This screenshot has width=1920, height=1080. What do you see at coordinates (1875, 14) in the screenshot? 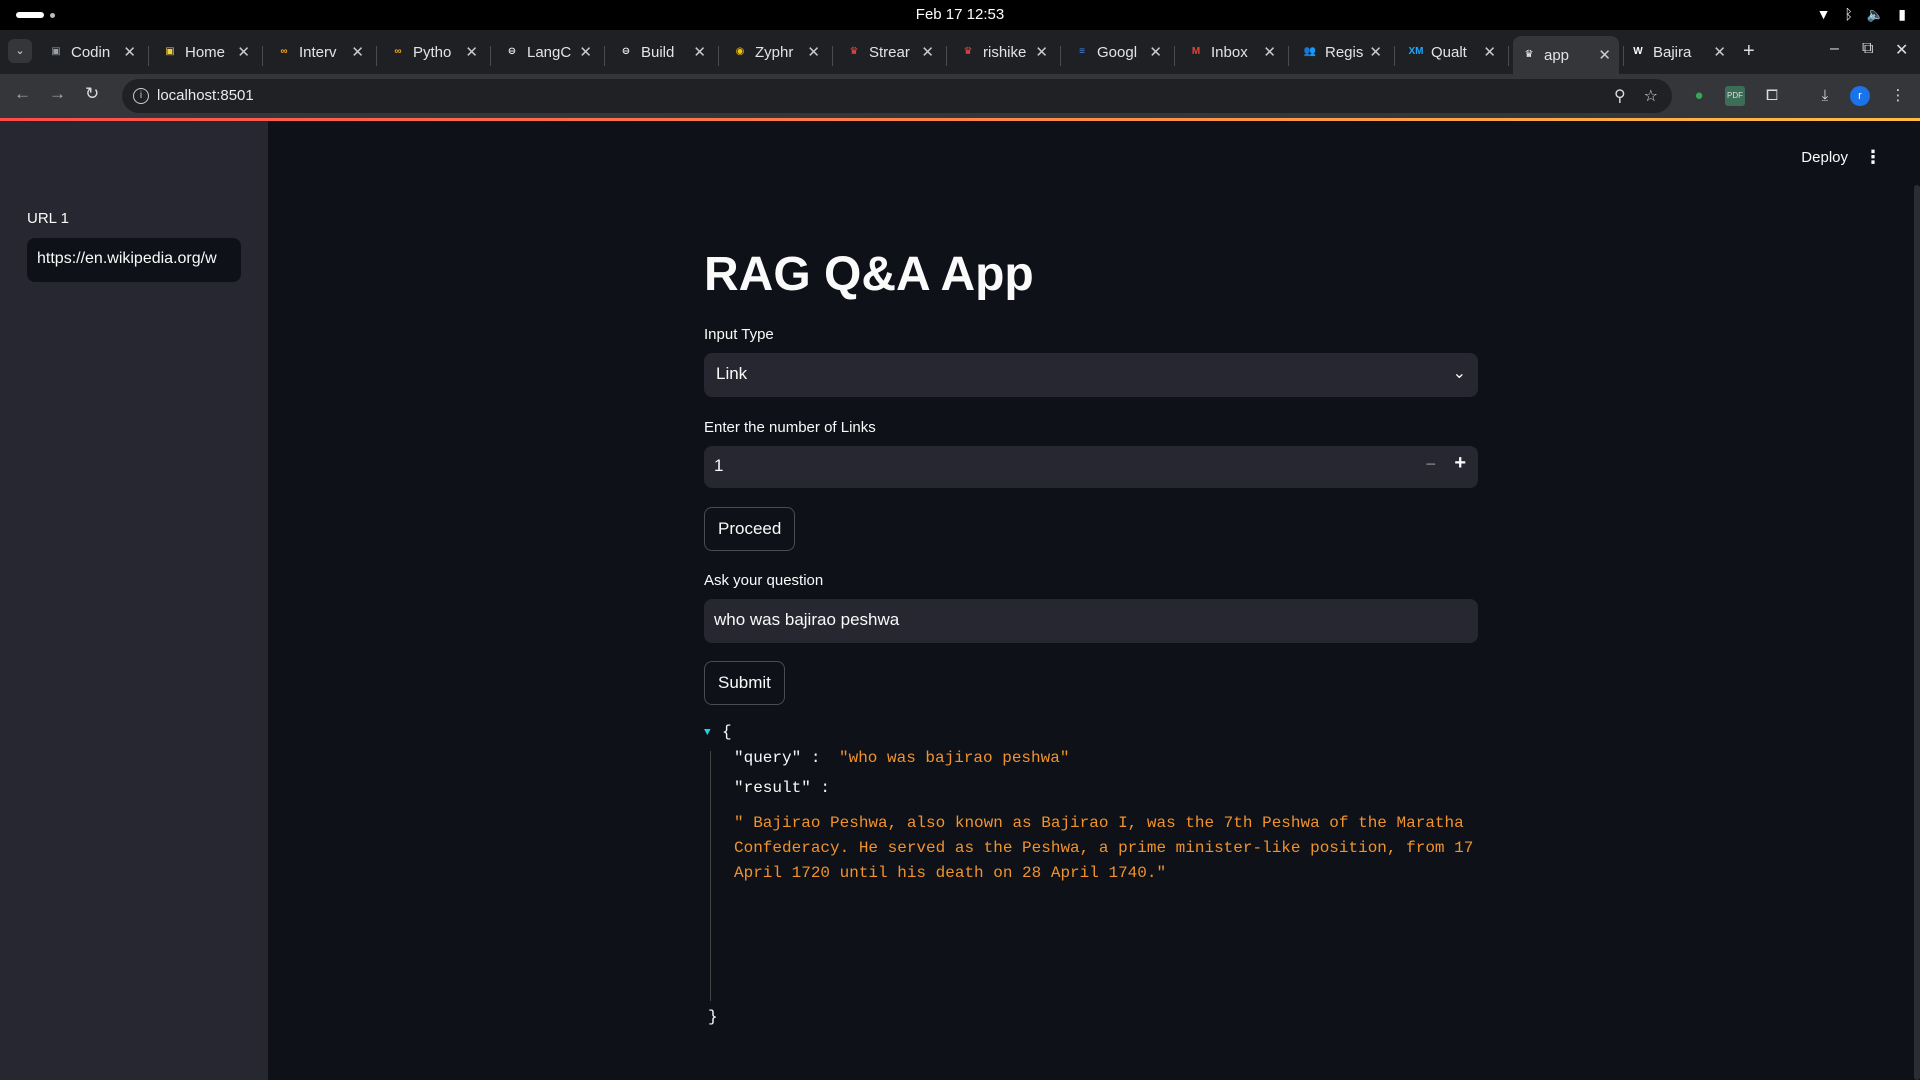
I see `volume-icon: 🔈` at bounding box center [1875, 14].